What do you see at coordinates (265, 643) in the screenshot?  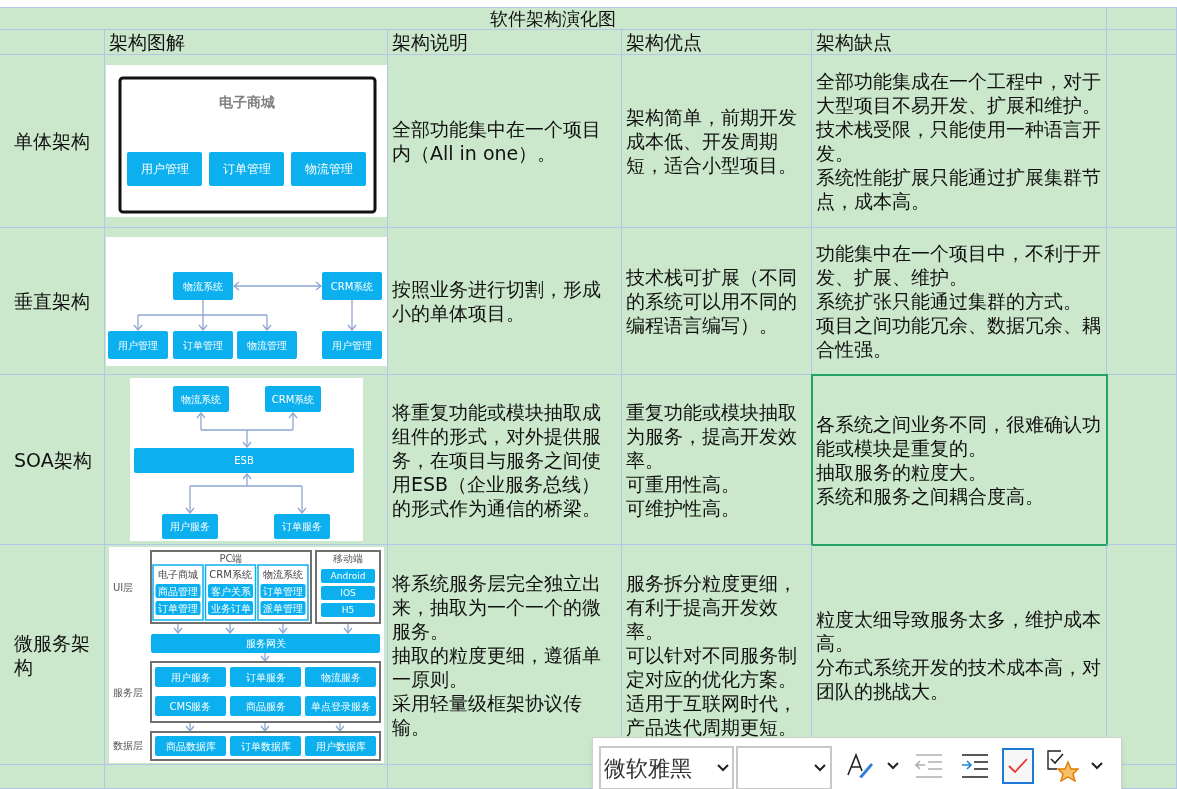 I see `diagram-node: 服务网关` at bounding box center [265, 643].